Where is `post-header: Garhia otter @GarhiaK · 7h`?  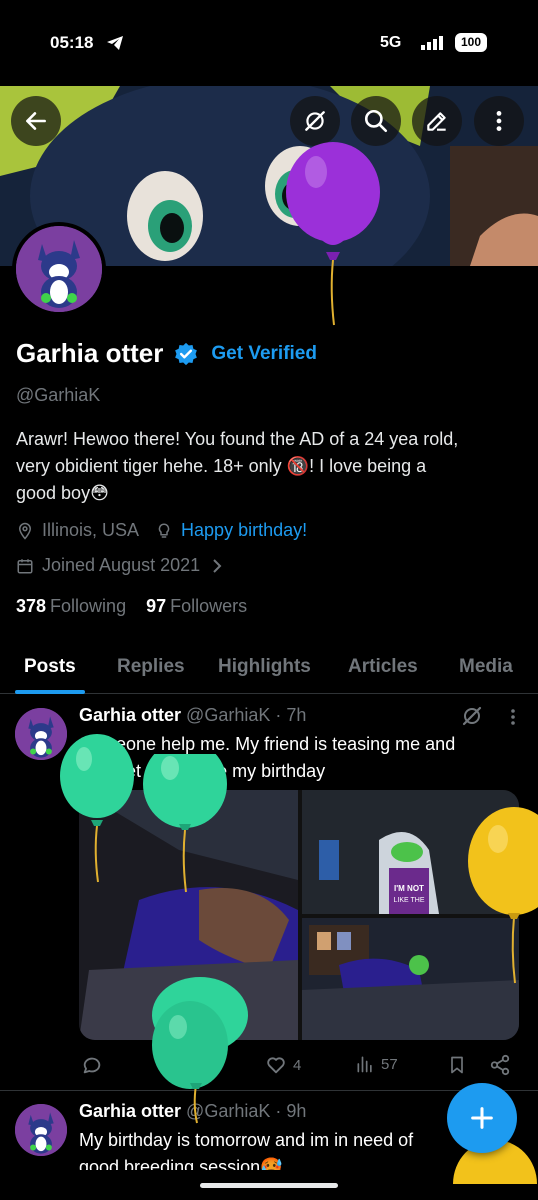 post-header: Garhia otter @GarhiaK · 7h is located at coordinates (192, 715).